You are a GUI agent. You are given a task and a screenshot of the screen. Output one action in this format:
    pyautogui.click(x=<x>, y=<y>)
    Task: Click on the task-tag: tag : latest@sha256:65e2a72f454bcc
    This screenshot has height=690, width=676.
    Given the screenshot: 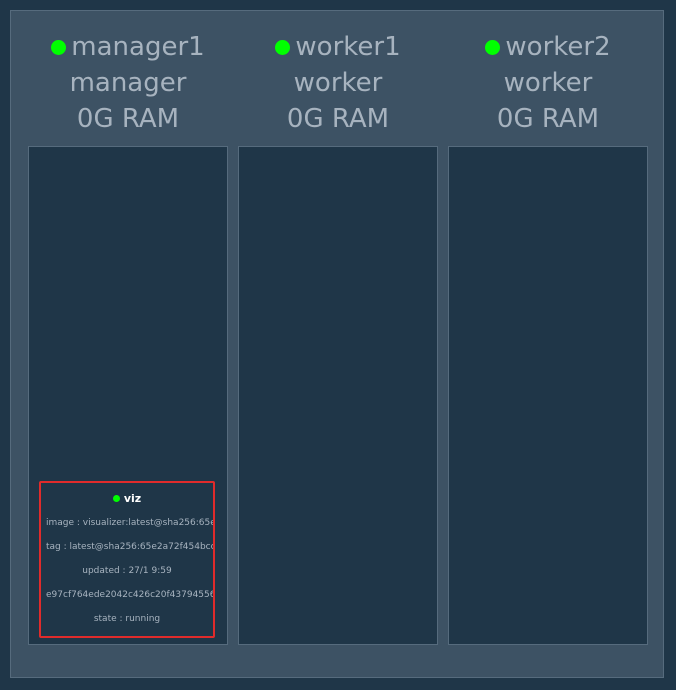 What is the action you would take?
    pyautogui.click(x=129, y=547)
    